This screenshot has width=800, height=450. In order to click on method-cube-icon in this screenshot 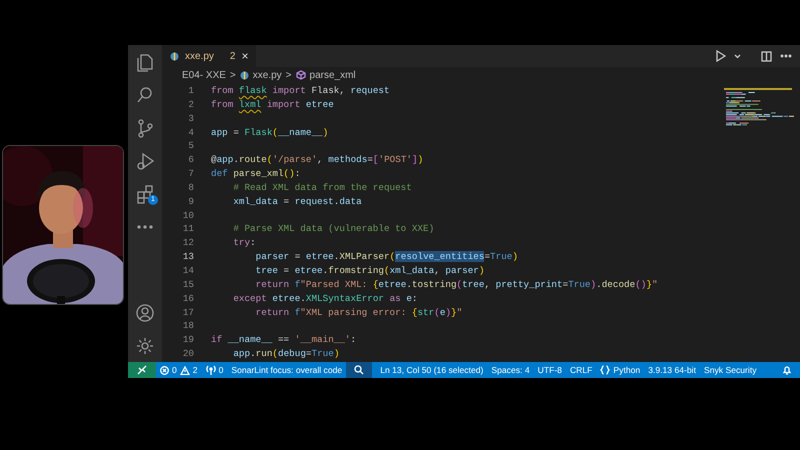, I will do `click(301, 75)`.